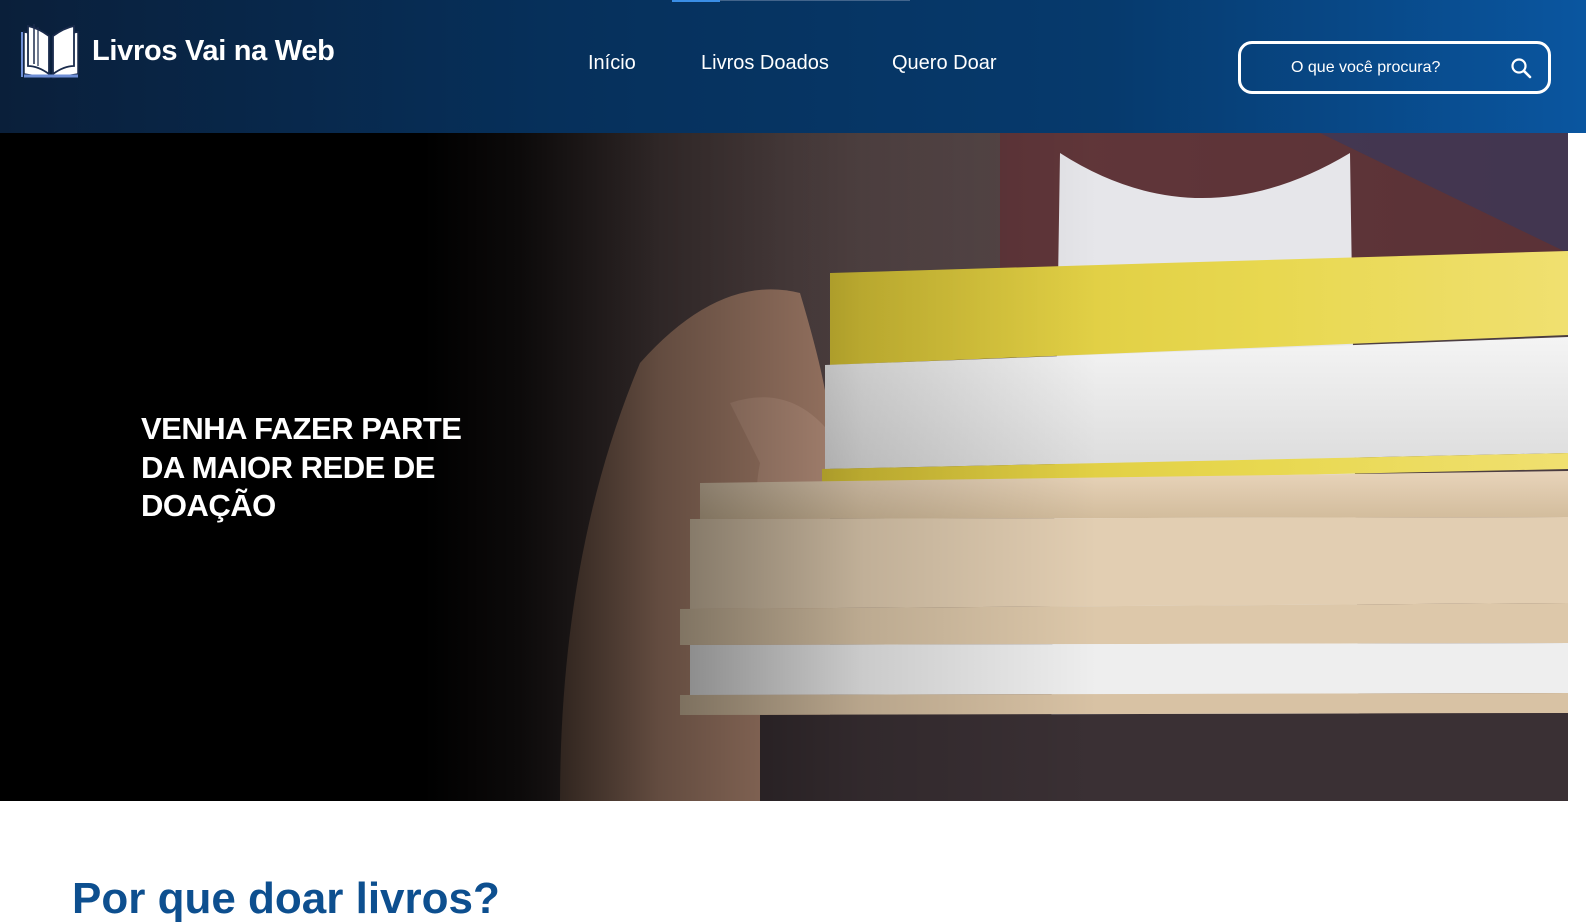 This screenshot has width=1586, height=924. I want to click on search-box, so click(1394, 67).